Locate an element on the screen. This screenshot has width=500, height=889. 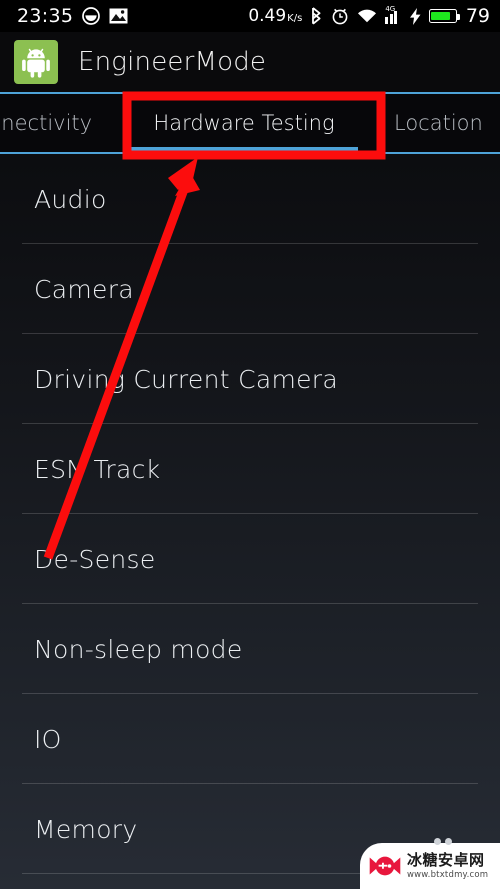
wifi-icon is located at coordinates (367, 16).